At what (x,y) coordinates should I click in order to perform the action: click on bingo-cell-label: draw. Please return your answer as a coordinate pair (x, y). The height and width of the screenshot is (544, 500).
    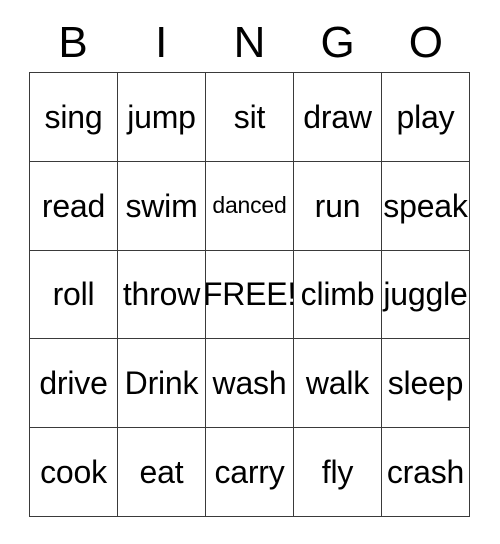
    Looking at the image, I should click on (337, 116).